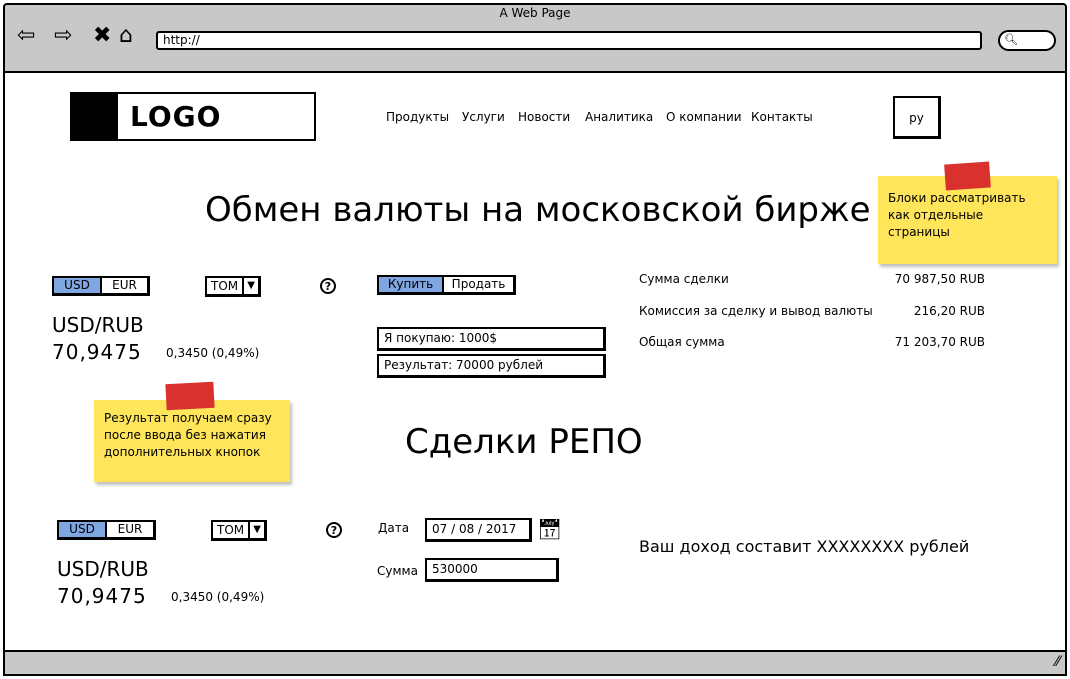  What do you see at coordinates (491, 366) in the screenshot?
I see `result-field: Результат: 70000 рублей` at bounding box center [491, 366].